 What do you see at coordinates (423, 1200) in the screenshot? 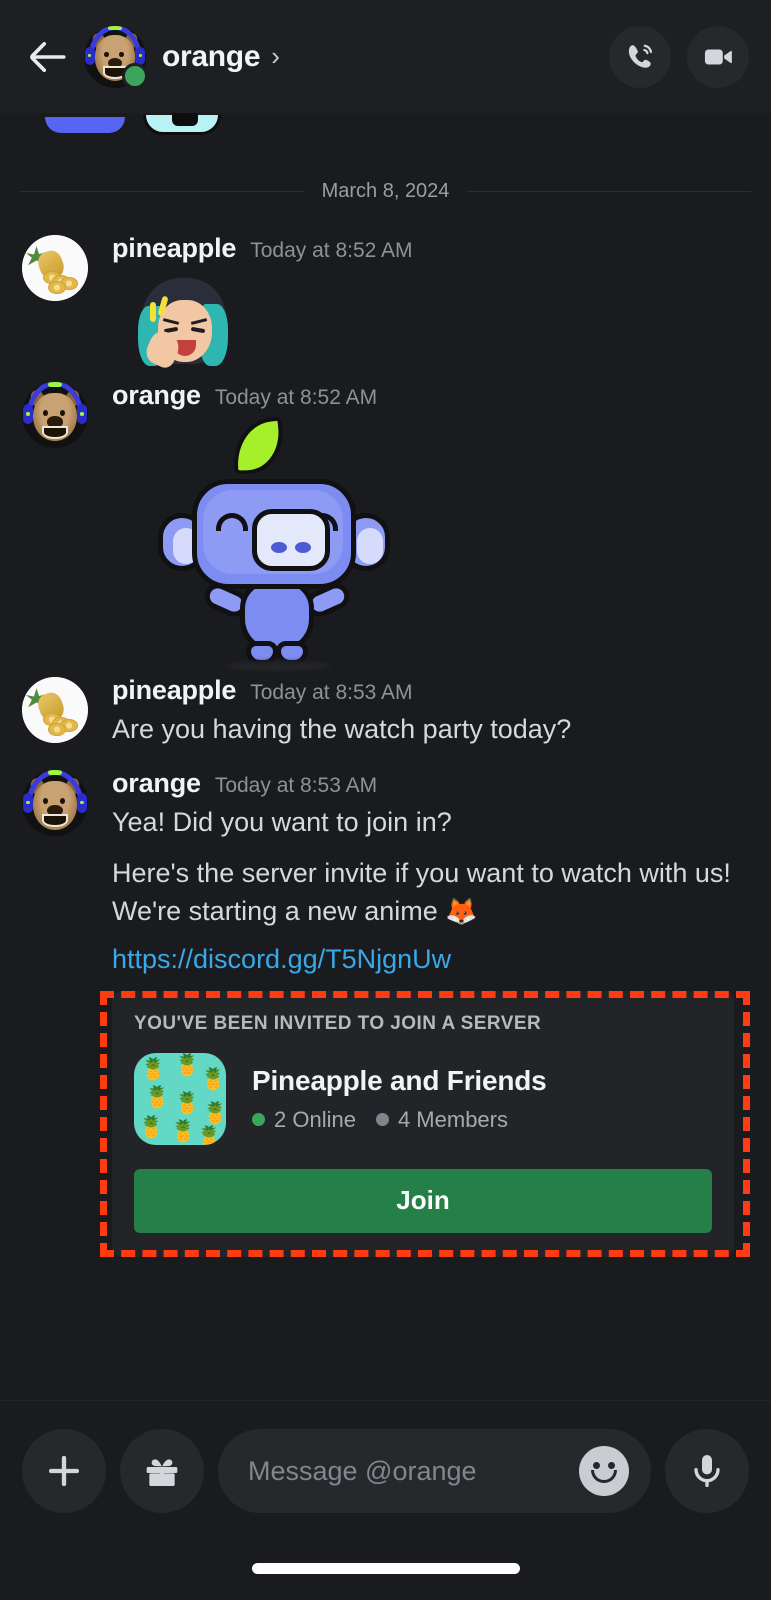
I see `join-button: Join` at bounding box center [423, 1200].